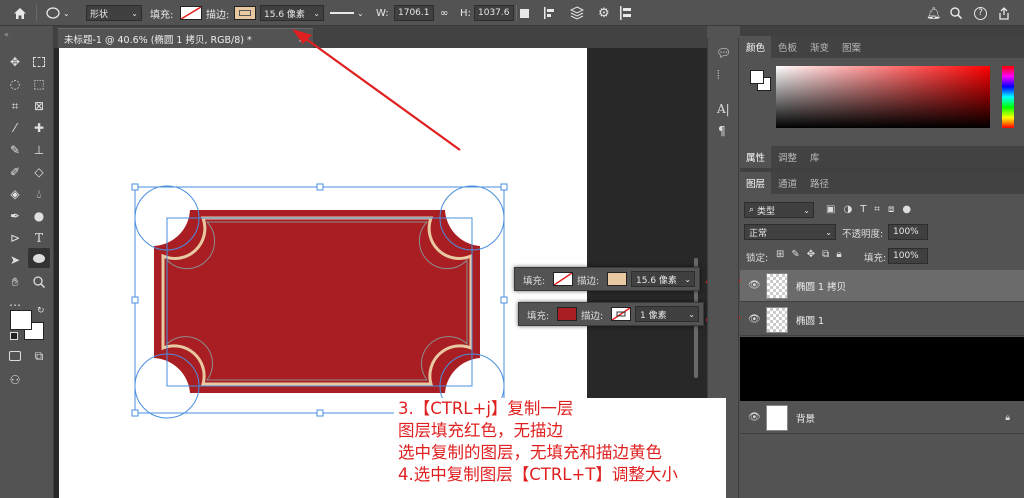 The width and height of the screenshot is (1024, 498). I want to click on filter-shape-icon: ⌗, so click(877, 209).